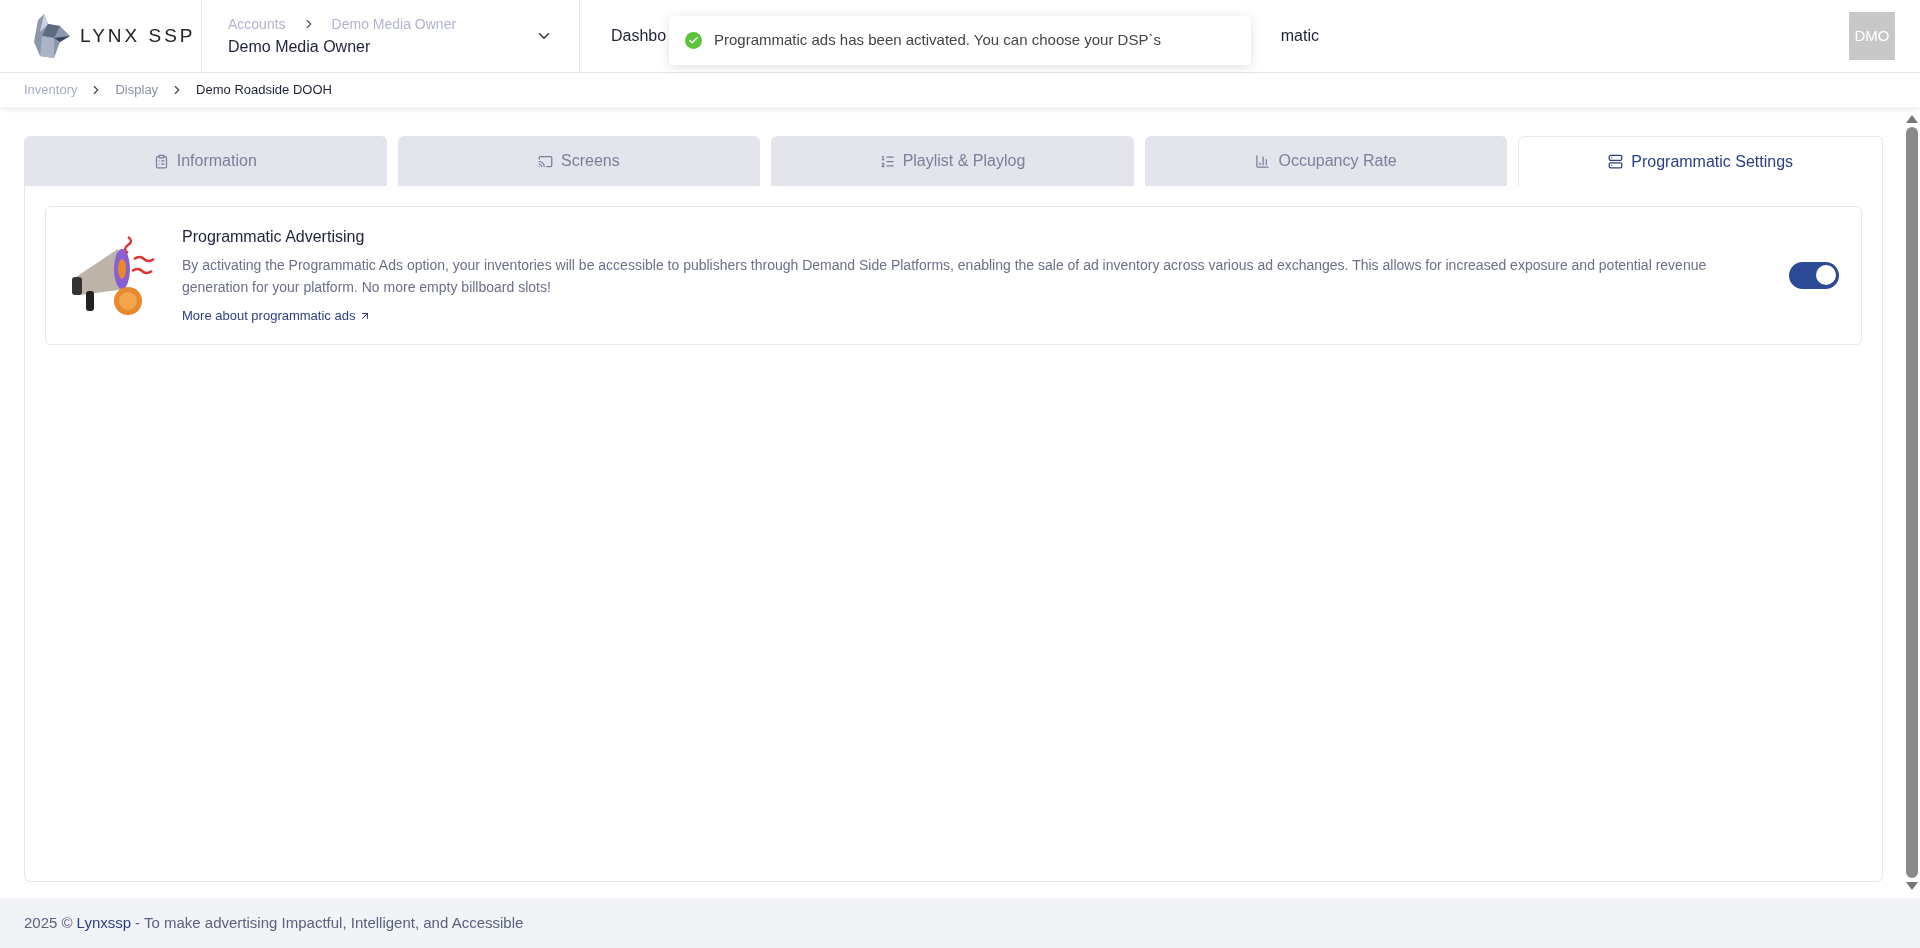 The height and width of the screenshot is (948, 1920). Describe the element at coordinates (639, 36) in the screenshot. I see `nav-link: Dashbo` at that location.